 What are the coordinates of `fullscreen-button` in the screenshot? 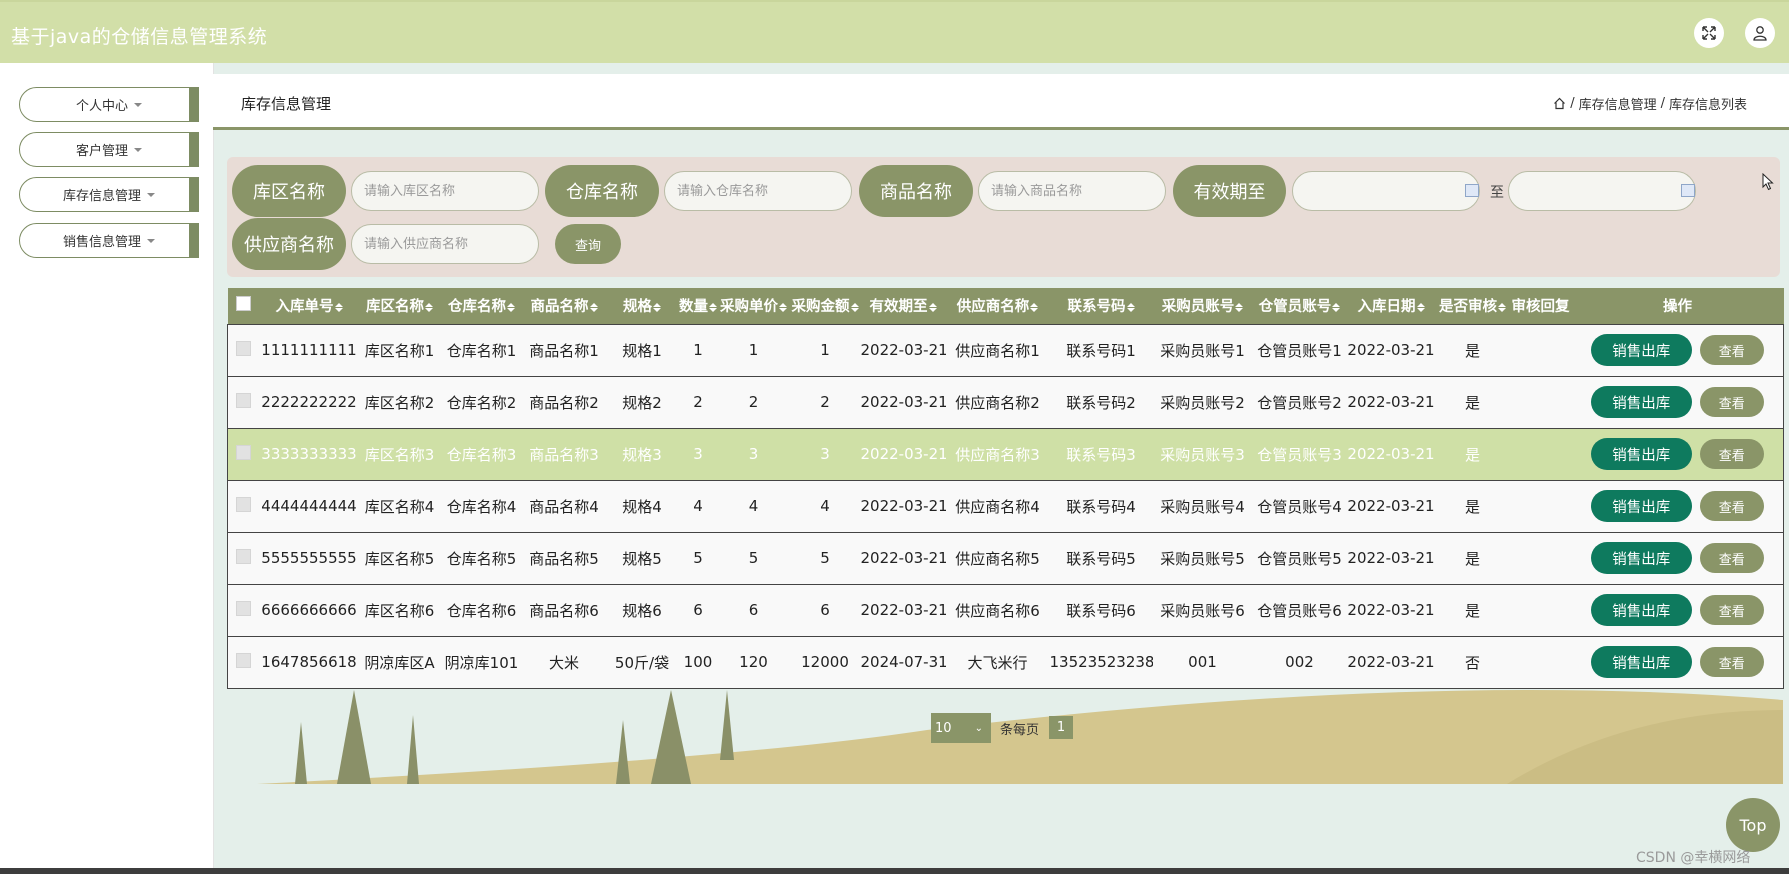 It's located at (1709, 33).